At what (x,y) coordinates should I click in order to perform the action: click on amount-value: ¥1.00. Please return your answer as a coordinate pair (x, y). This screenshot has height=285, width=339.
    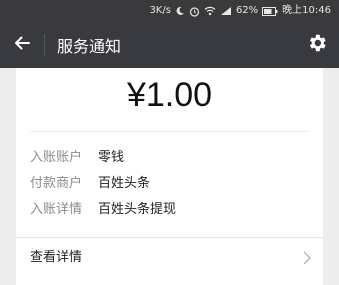
    Looking at the image, I should click on (169, 95).